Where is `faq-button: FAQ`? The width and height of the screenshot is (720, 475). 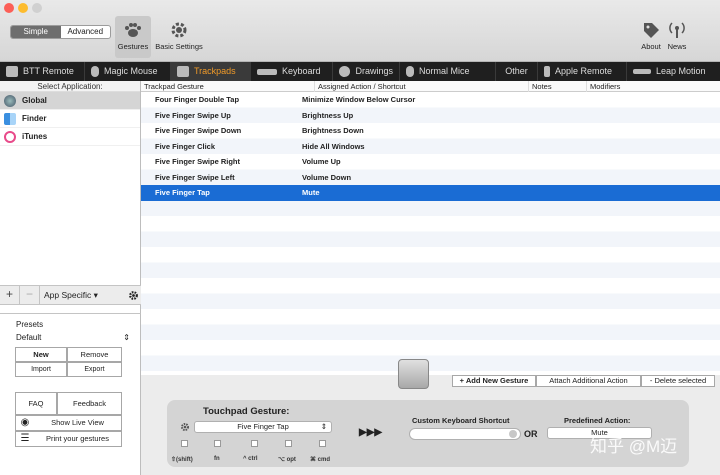 faq-button: FAQ is located at coordinates (36, 403).